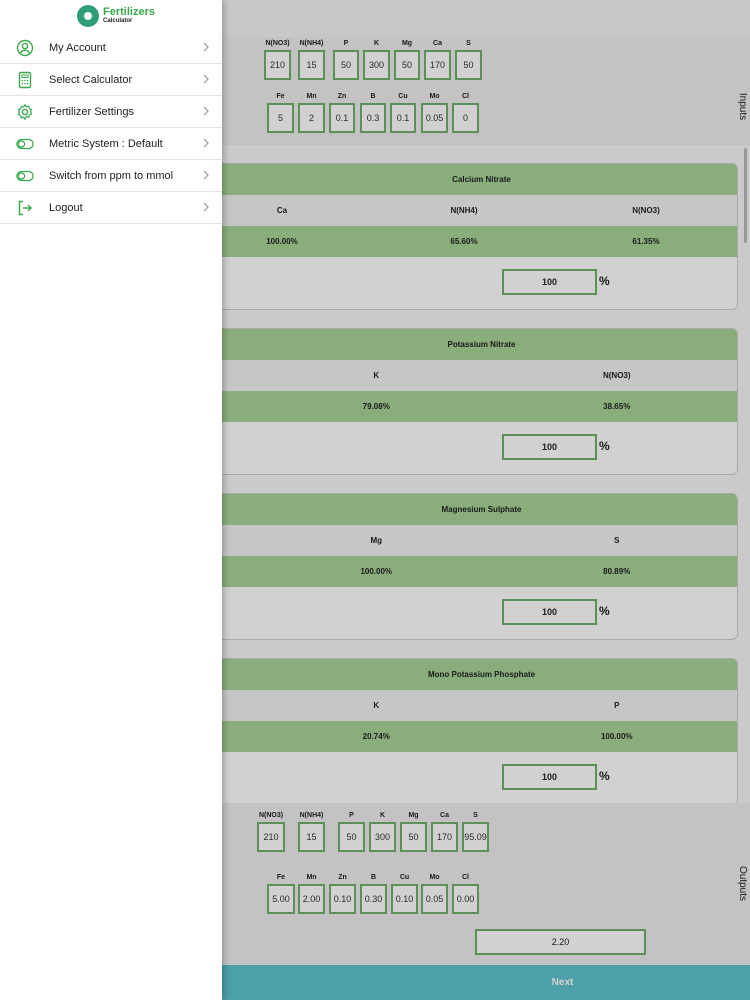 The height and width of the screenshot is (1000, 750). Describe the element at coordinates (91, 79) in the screenshot. I see `menu-item-label: Select Calculator` at that location.